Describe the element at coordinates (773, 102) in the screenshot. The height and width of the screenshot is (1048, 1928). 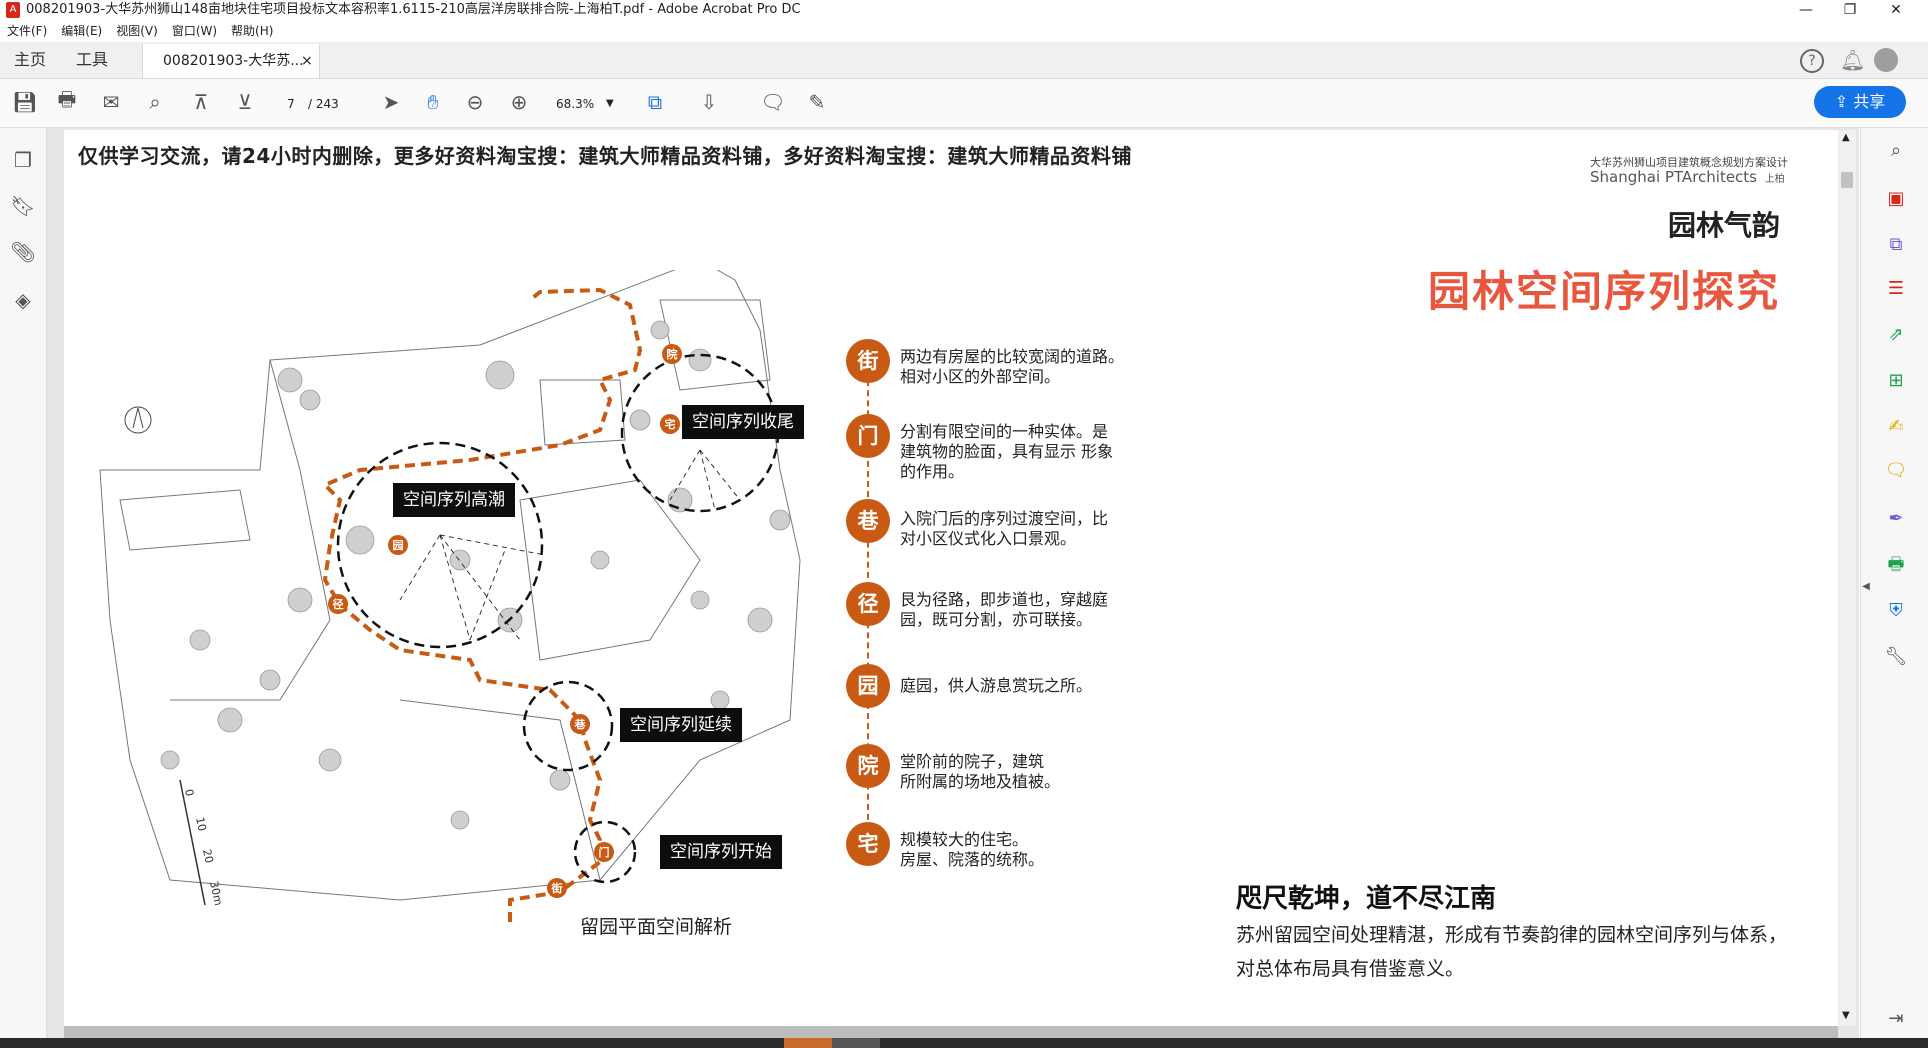
I see `comment-icon: 🗨︎` at that location.